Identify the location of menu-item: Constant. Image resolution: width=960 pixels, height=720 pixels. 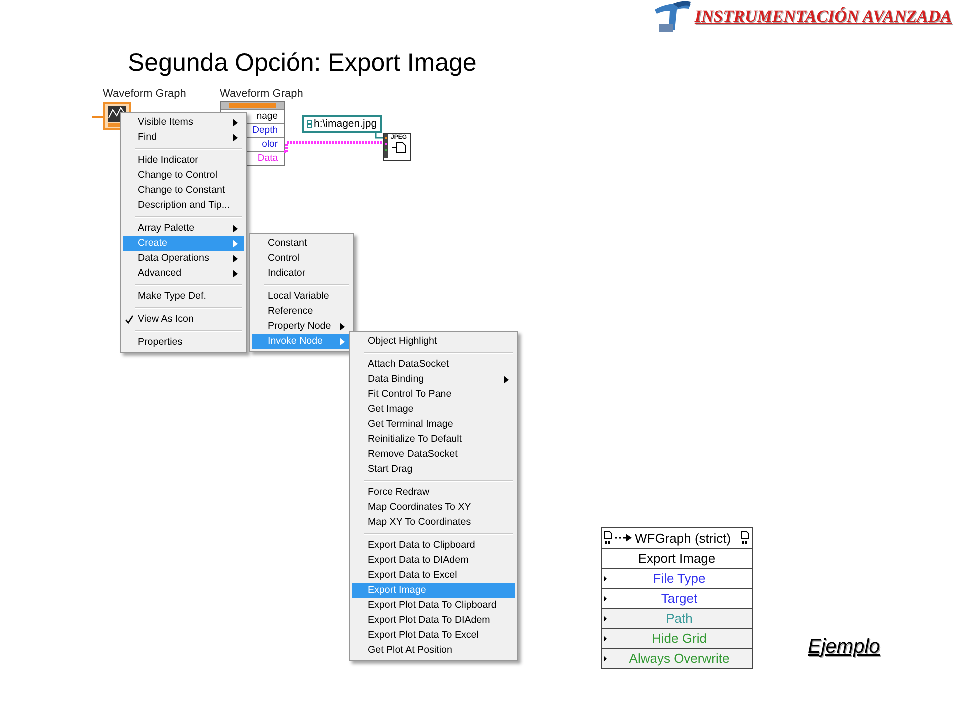
(301, 243).